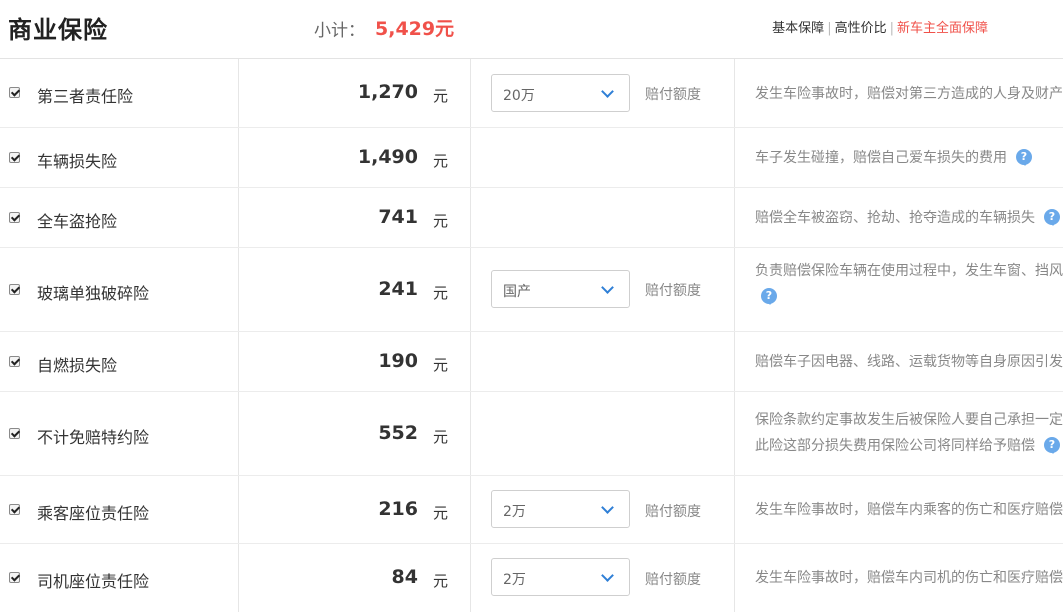 The image size is (1063, 612). Describe the element at coordinates (942, 28) in the screenshot. I see `link-new-owner: 新车主全面保障` at that location.